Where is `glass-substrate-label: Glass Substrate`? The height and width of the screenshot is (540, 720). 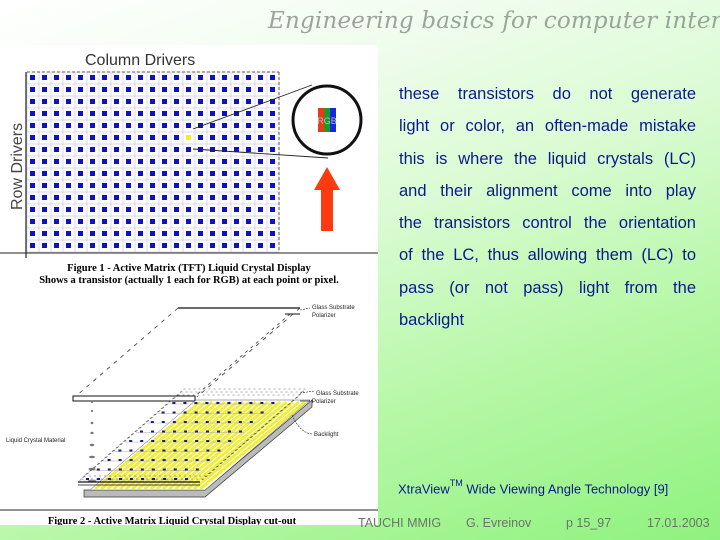 glass-substrate-label: Glass Substrate is located at coordinates (333, 308).